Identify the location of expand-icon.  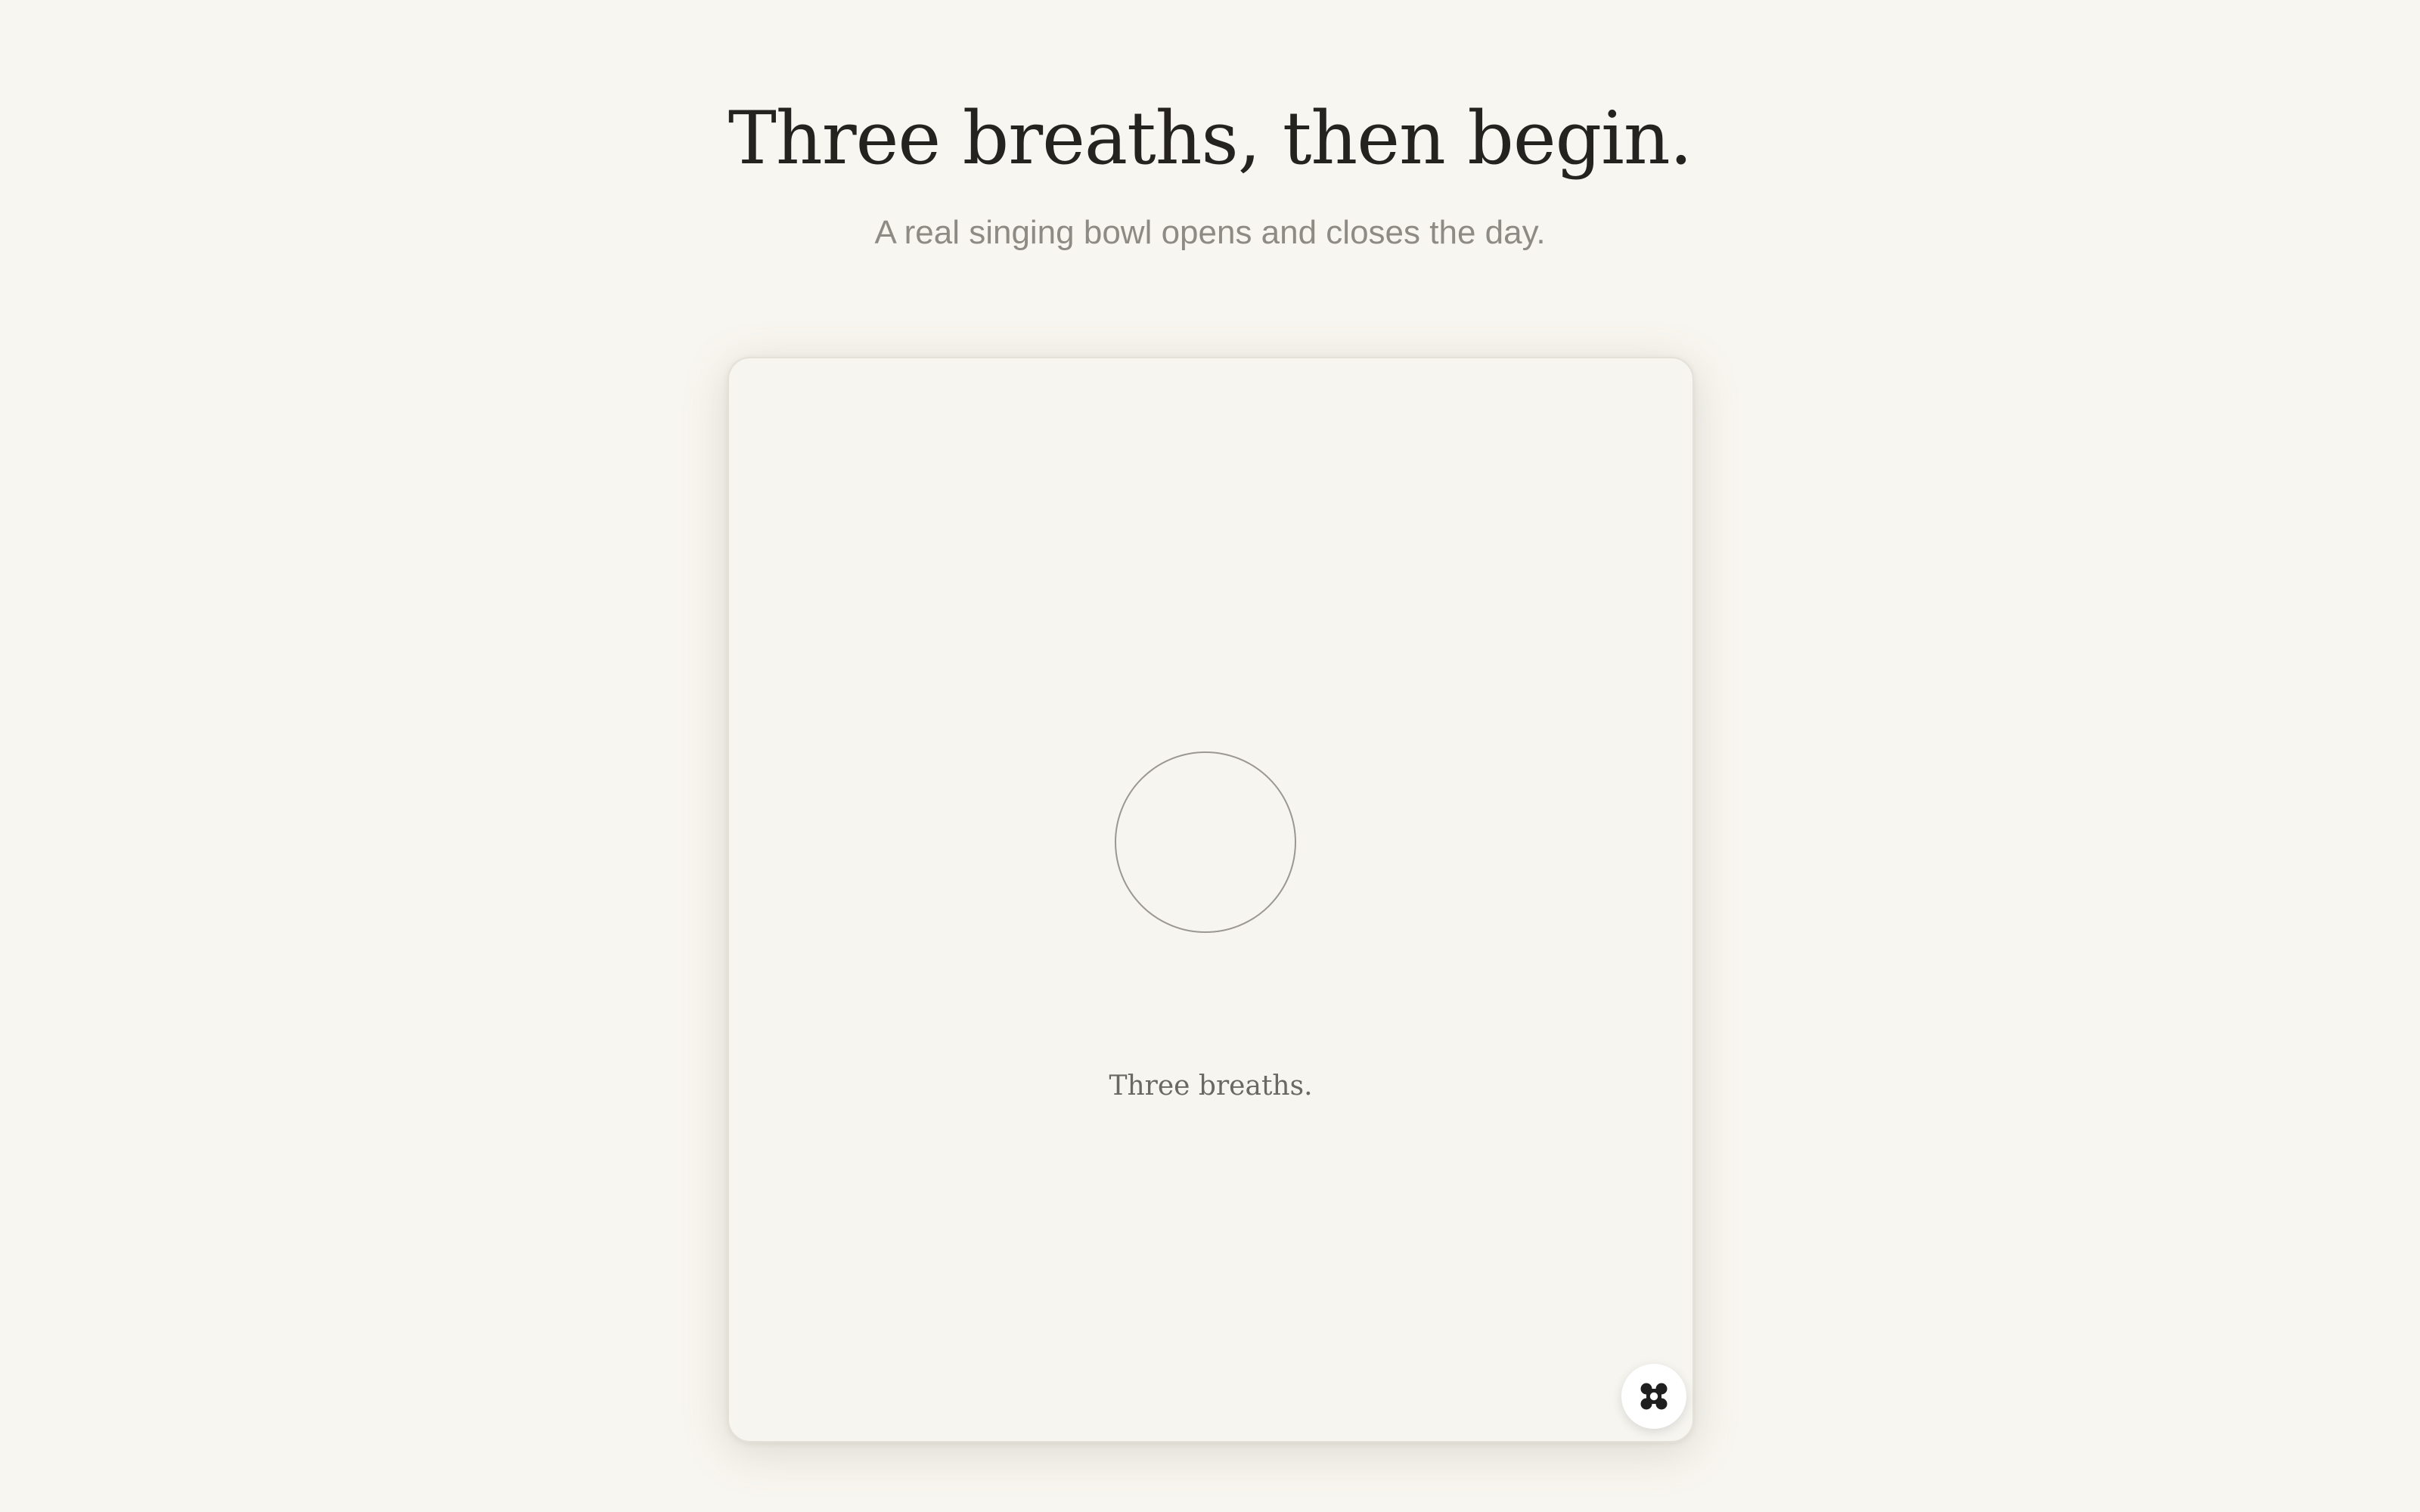
(1654, 1396).